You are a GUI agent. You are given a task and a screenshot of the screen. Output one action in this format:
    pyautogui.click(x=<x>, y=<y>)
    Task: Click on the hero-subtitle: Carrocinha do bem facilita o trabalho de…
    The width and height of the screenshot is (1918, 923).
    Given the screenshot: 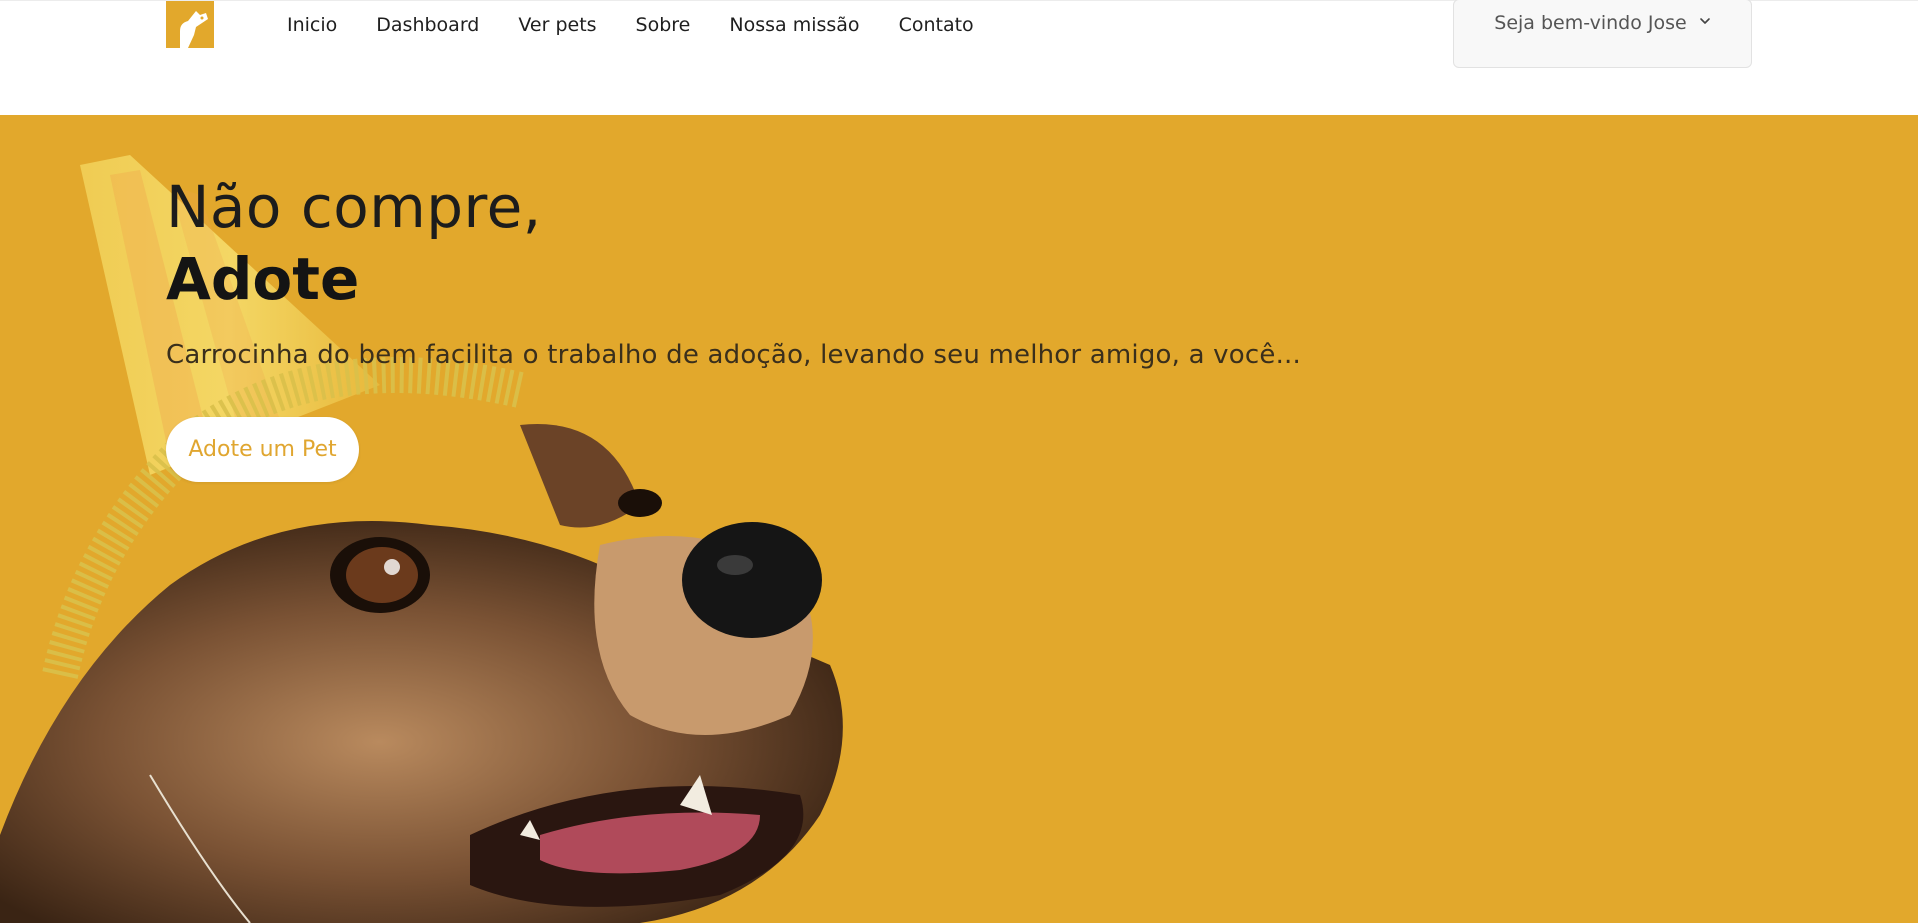 What is the action you would take?
    pyautogui.click(x=733, y=355)
    